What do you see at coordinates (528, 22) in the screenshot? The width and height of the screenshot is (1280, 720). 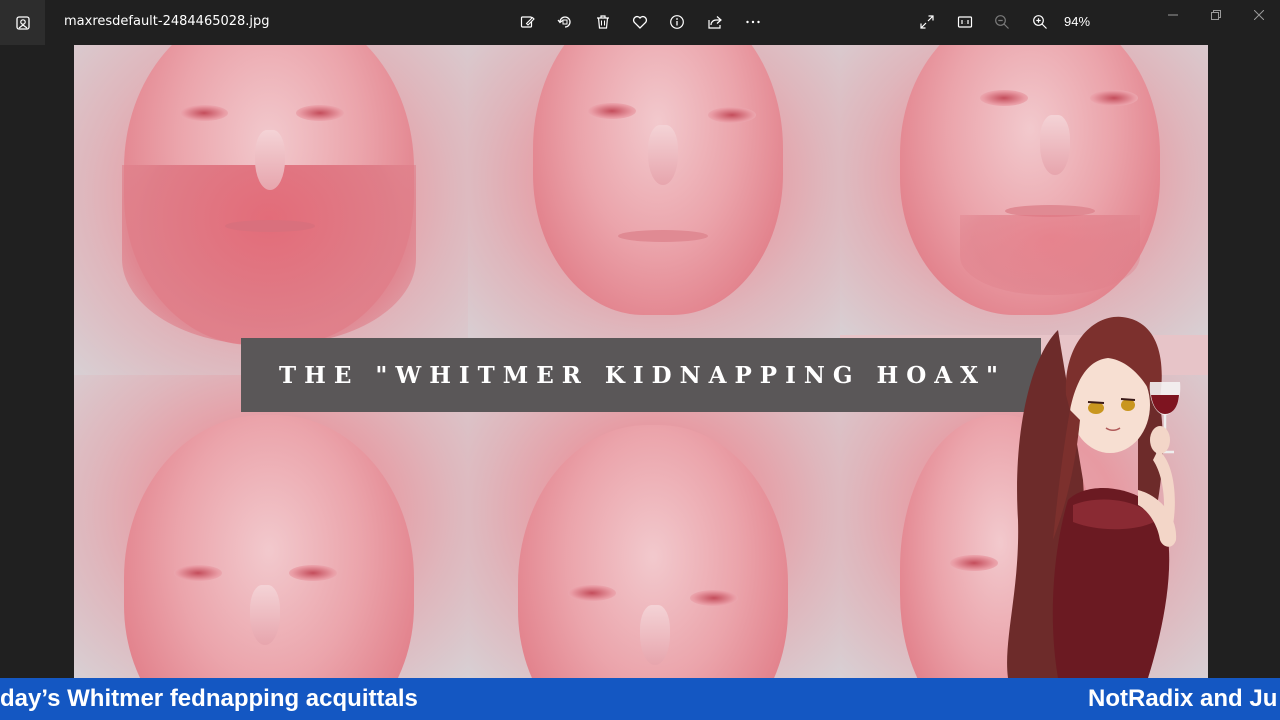 I see `edit-image-icon` at bounding box center [528, 22].